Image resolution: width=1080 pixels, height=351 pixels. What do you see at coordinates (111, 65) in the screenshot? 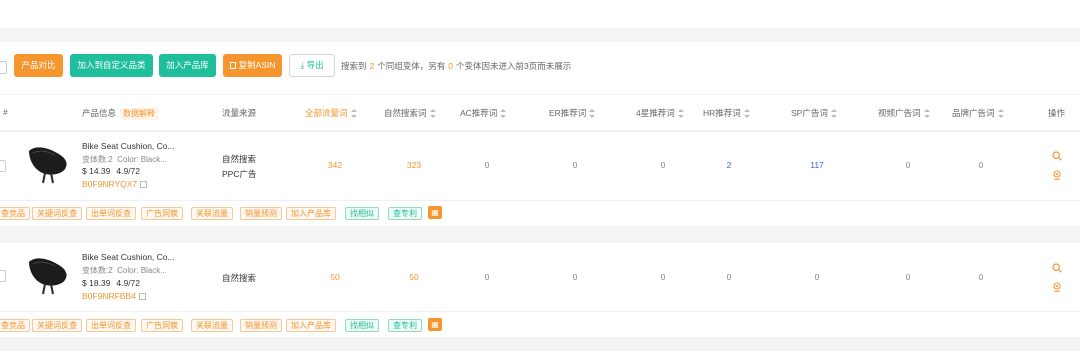
I see `add-custom-category-button: 加入到自定义品类` at bounding box center [111, 65].